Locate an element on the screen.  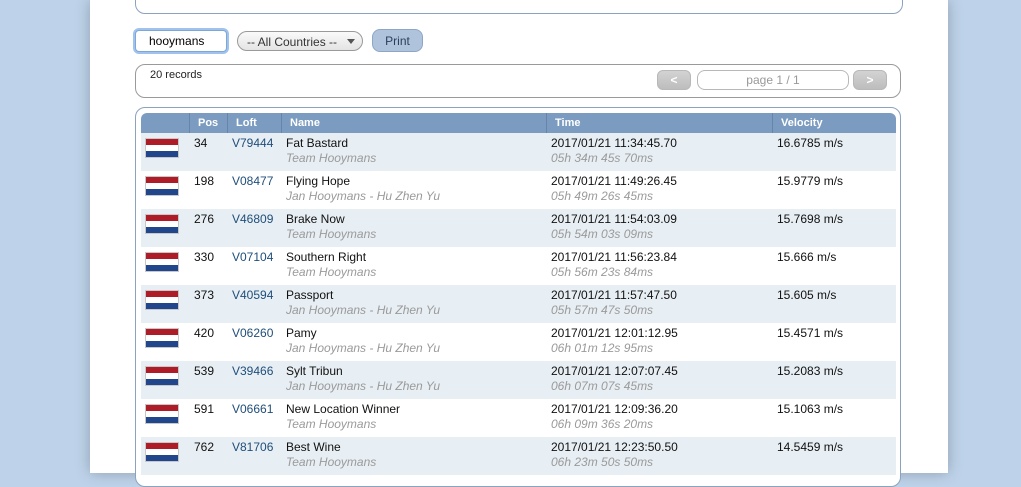
arrival-time: 2017/01/21 11:34:45.70 is located at coordinates (614, 143).